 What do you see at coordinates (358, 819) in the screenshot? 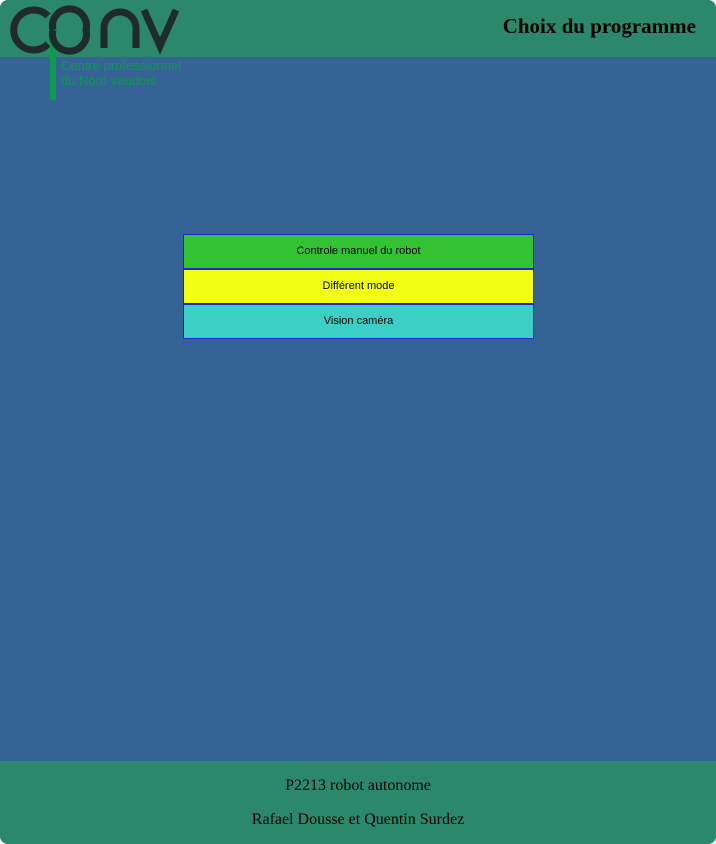
I see `footer-authors: Rafael Dousse et Quentin Surdez` at bounding box center [358, 819].